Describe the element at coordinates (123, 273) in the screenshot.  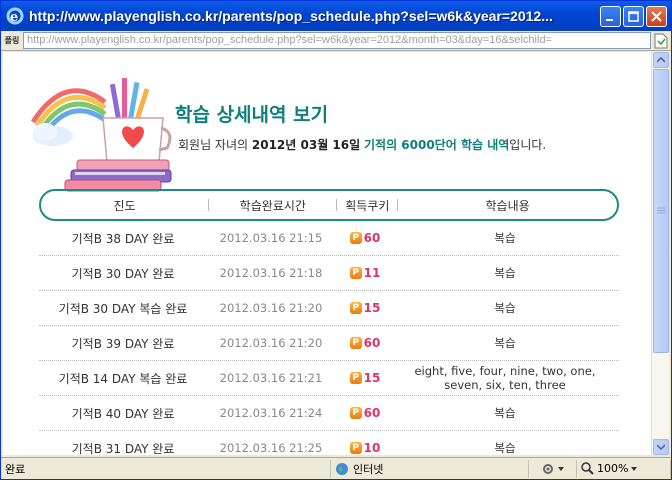
I see `row-progress: 기적B 30 DAY 완료` at that location.